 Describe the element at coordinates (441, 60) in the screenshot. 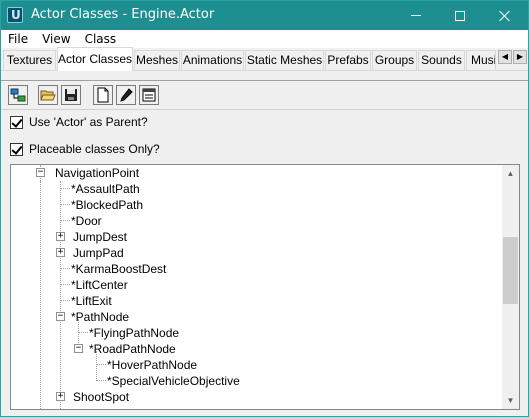

I see `tab-sounds: Sounds` at that location.